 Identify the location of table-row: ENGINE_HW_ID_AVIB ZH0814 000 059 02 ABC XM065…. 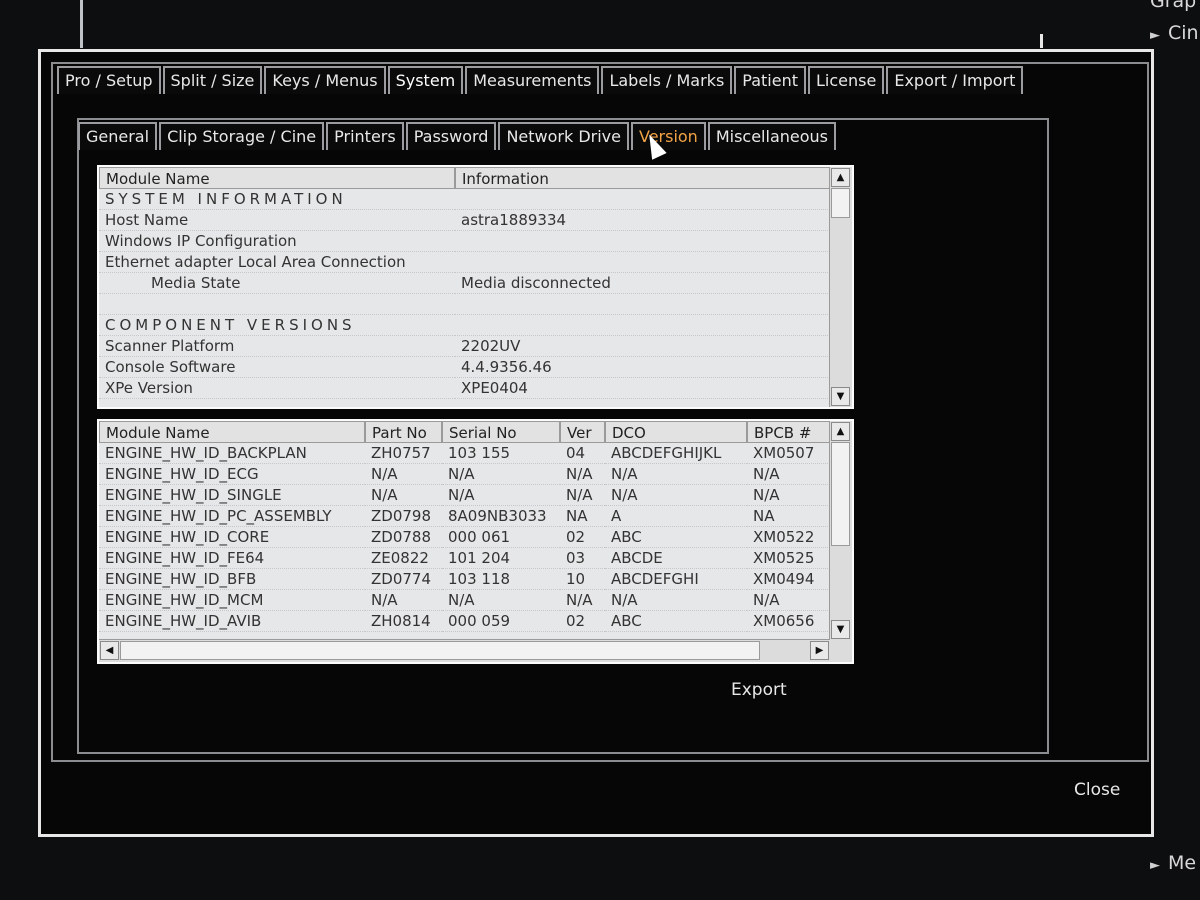
(475, 621).